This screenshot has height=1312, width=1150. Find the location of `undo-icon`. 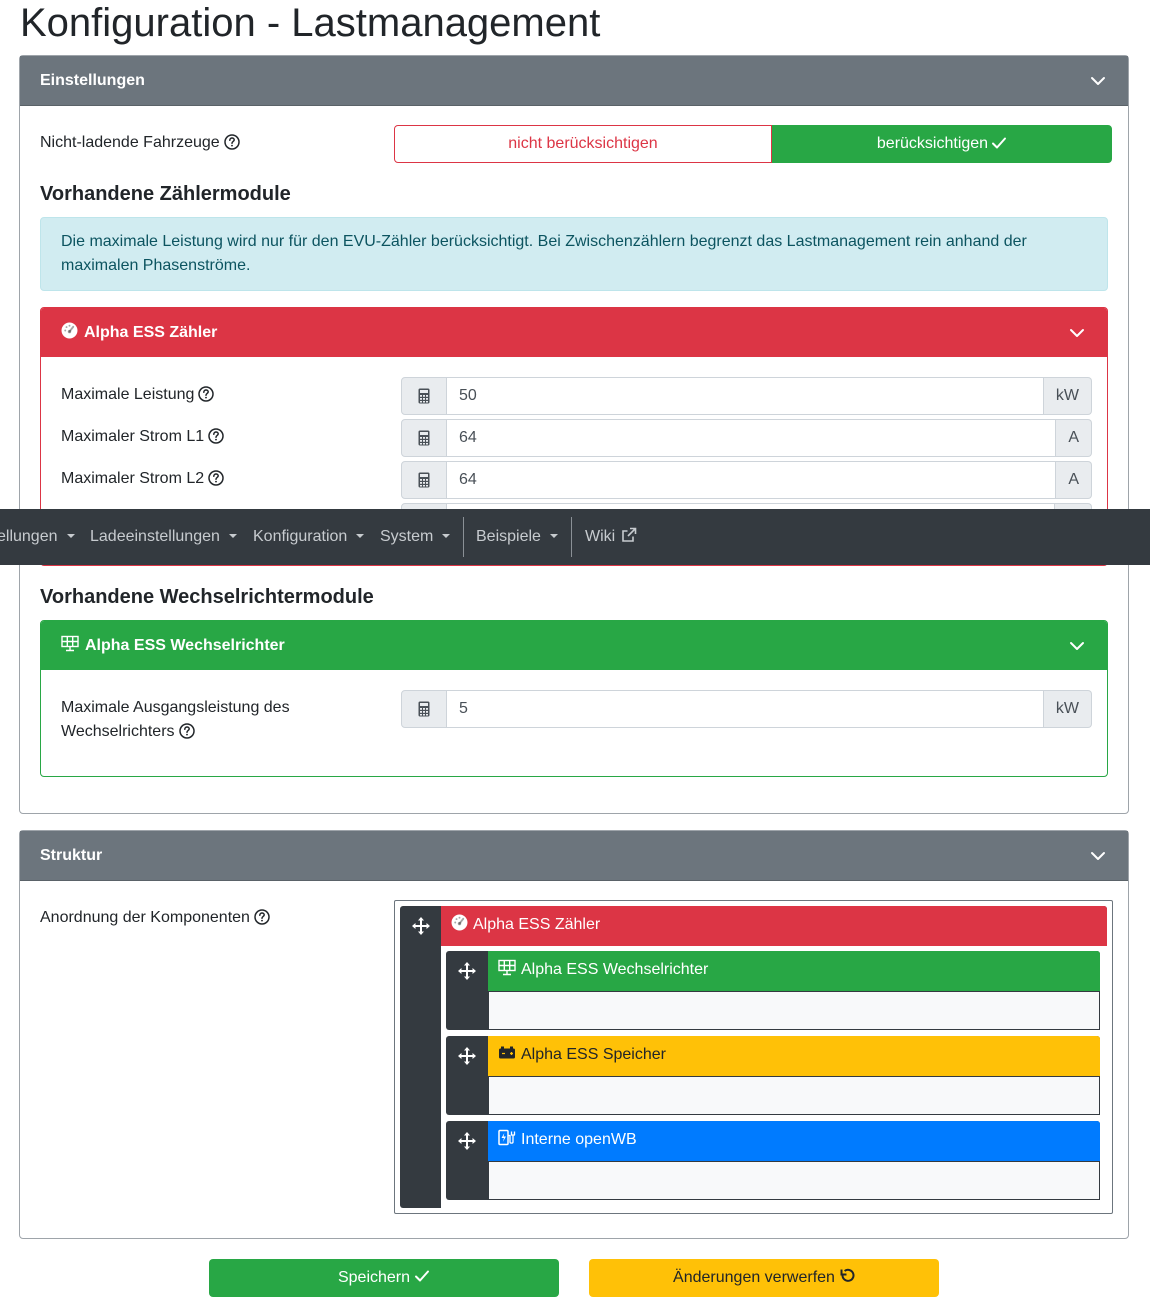

undo-icon is located at coordinates (847, 1276).